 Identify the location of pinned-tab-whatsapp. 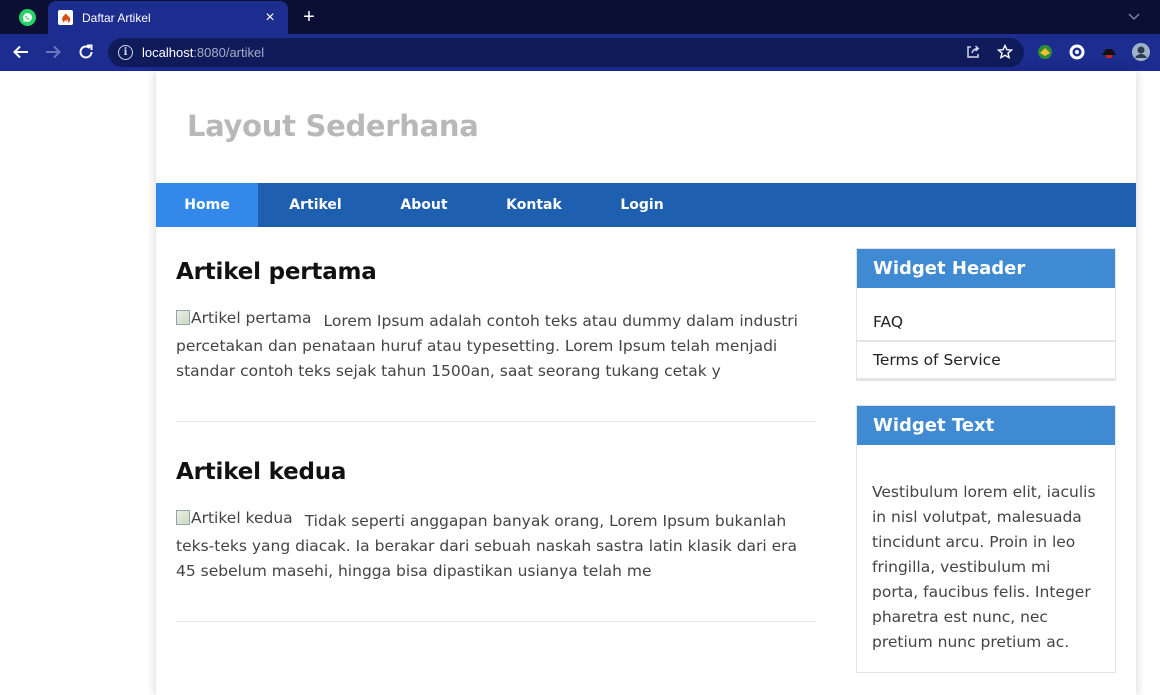
(27, 17).